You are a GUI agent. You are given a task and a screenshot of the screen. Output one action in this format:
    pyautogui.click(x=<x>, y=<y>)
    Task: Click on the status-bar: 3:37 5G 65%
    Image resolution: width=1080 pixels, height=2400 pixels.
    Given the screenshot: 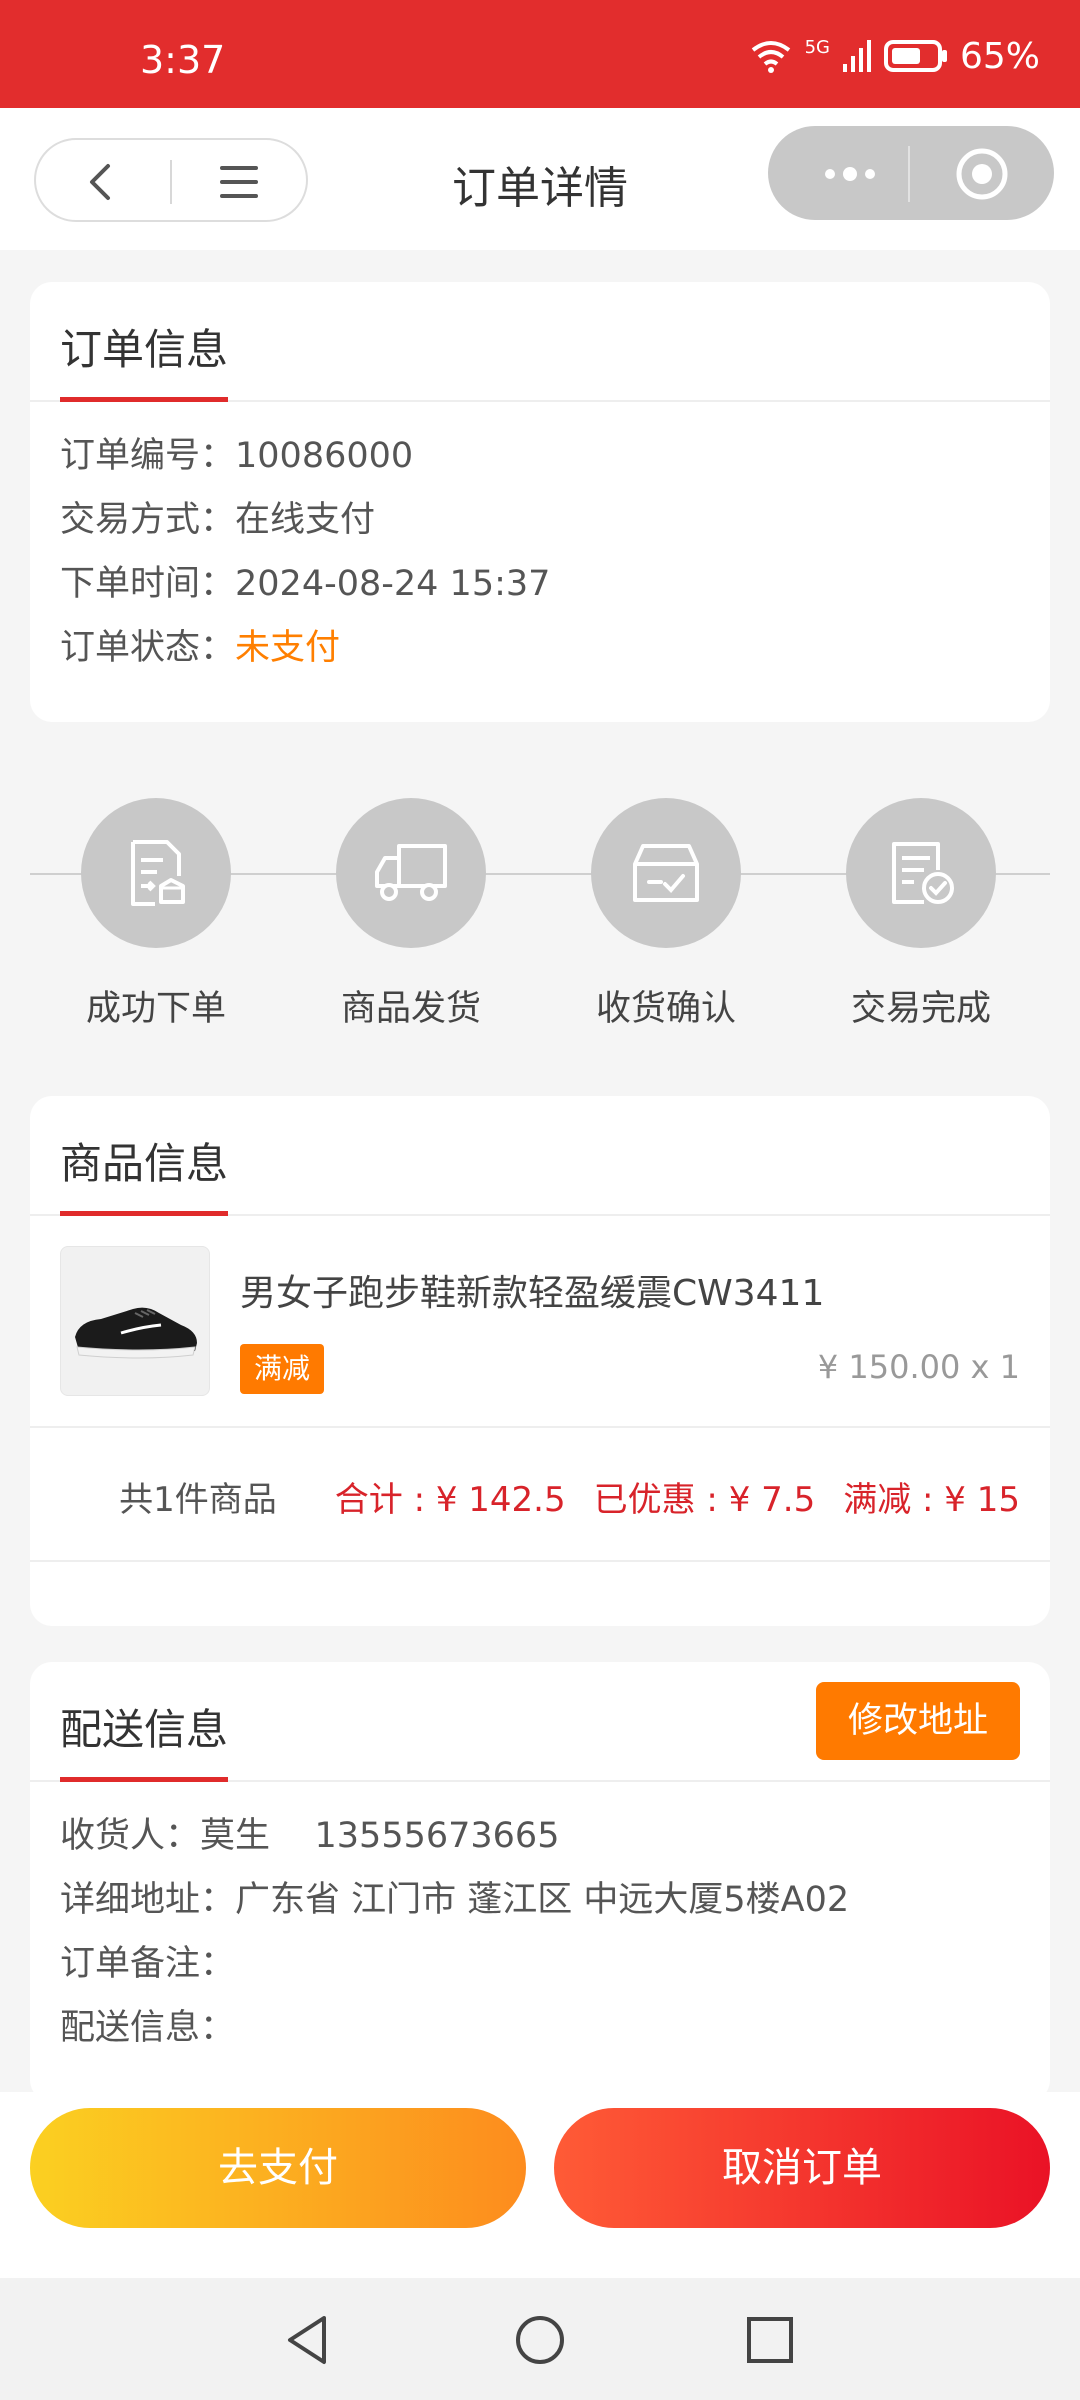 What is the action you would take?
    pyautogui.click(x=540, y=54)
    